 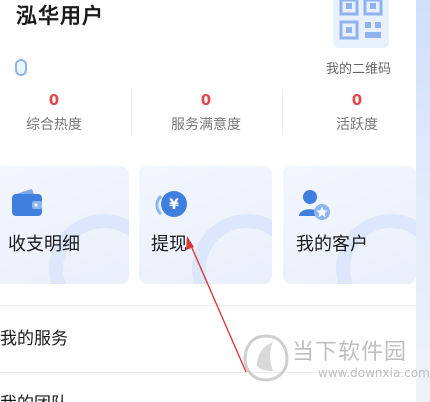 What do you see at coordinates (374, 373) in the screenshot?
I see `watermark-url: www.downxia.com` at bounding box center [374, 373].